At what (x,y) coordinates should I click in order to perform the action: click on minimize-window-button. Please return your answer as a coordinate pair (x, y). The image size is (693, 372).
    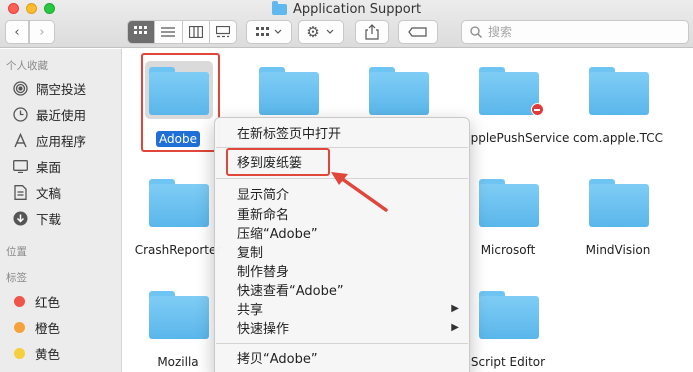
    Looking at the image, I should click on (31, 8).